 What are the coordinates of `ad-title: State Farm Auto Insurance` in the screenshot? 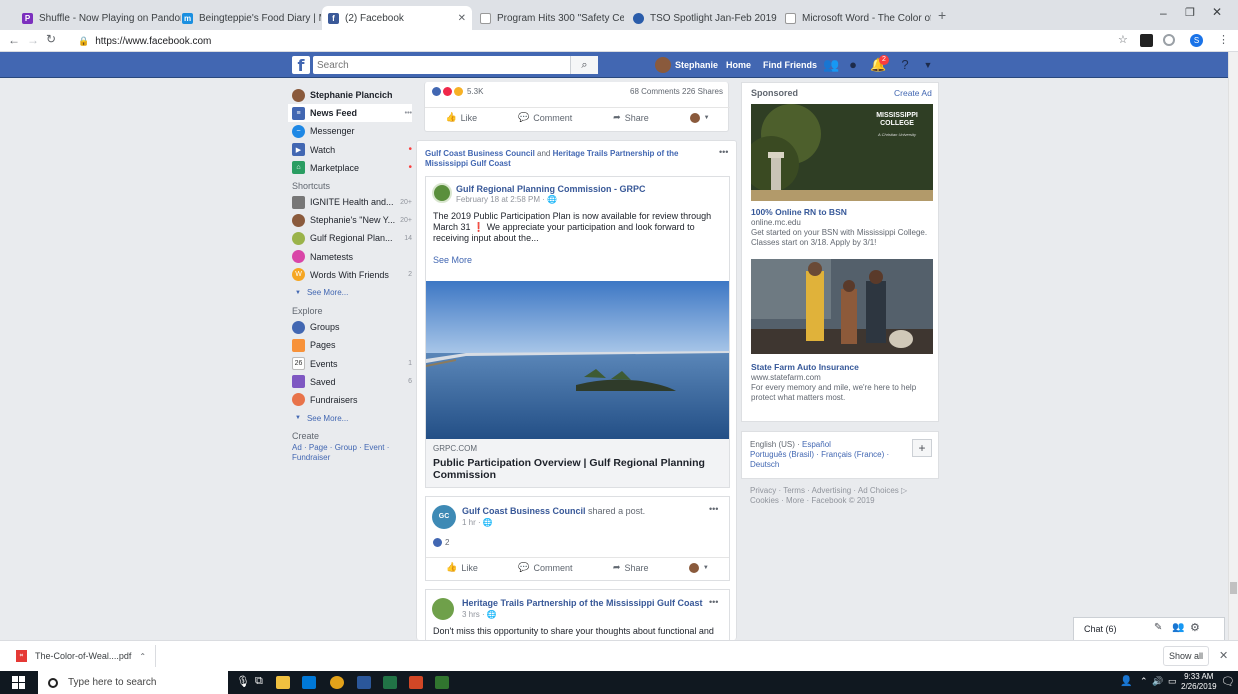 It's located at (805, 367).